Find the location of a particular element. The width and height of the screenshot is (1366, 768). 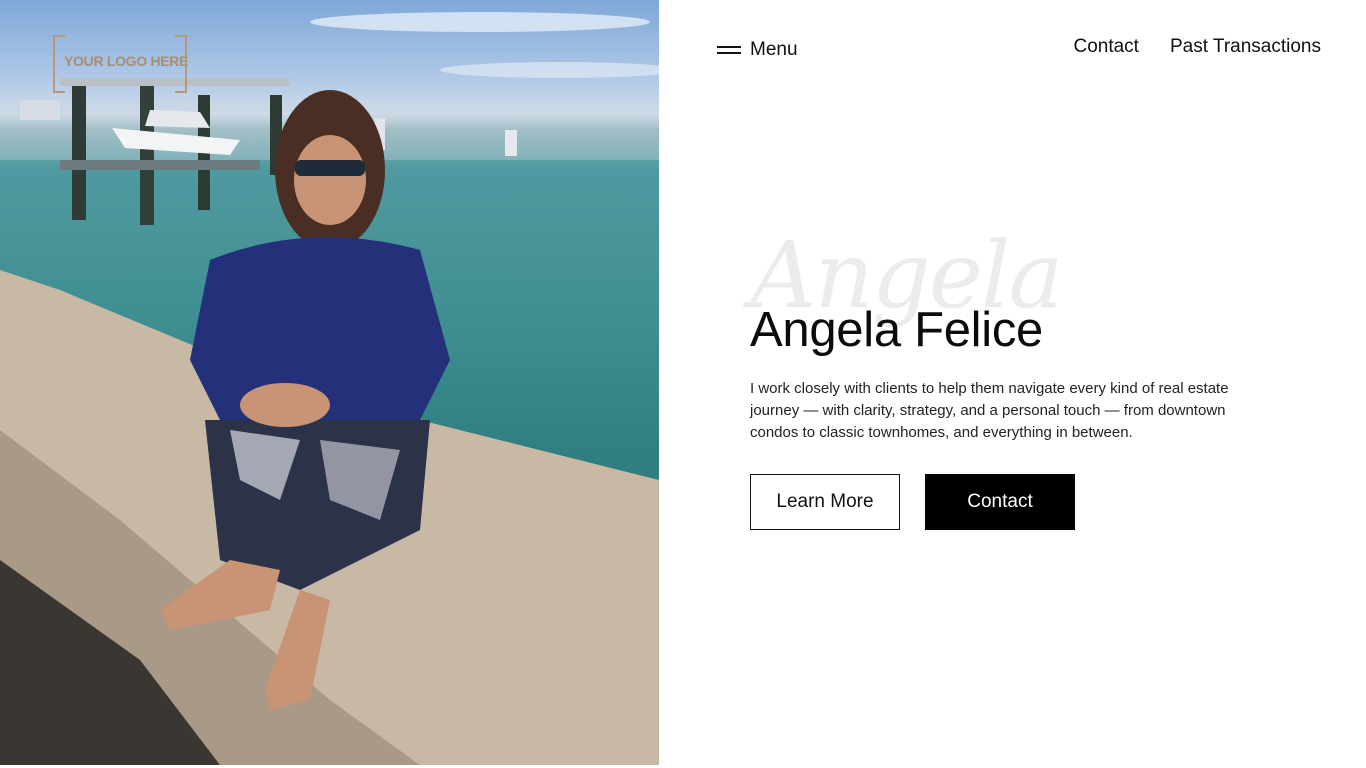

menu-button: Menu is located at coordinates (757, 50).